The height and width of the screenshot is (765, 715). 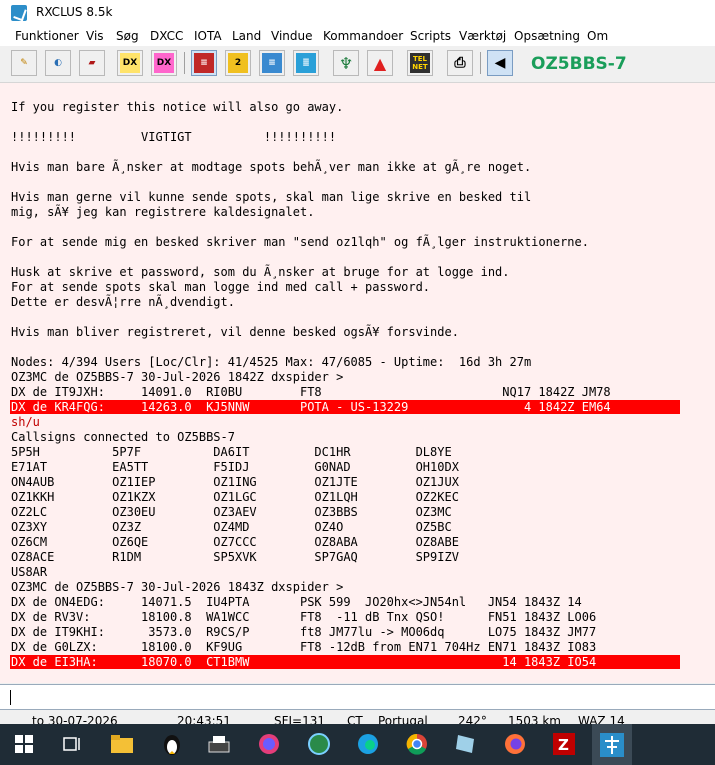 I want to click on svg-text: Z, so click(x=563, y=745).